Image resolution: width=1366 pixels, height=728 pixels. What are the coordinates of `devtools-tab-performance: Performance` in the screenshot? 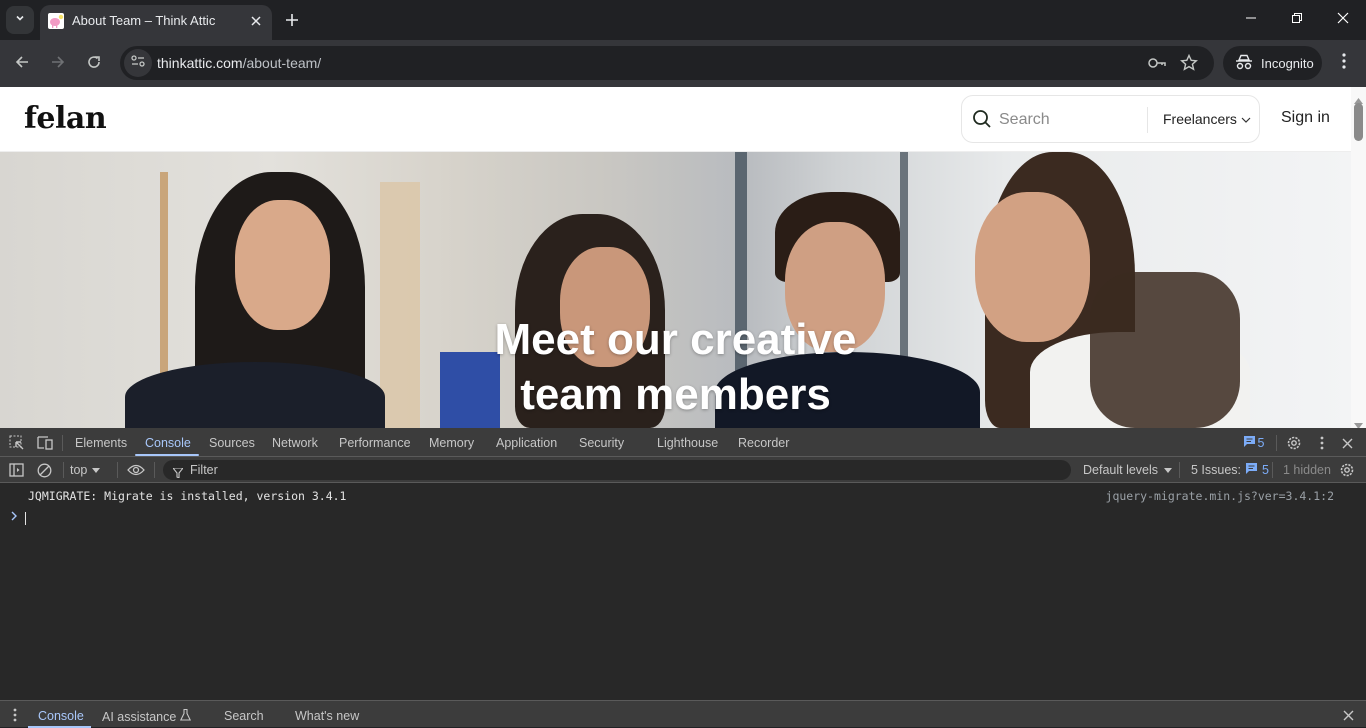 It's located at (375, 443).